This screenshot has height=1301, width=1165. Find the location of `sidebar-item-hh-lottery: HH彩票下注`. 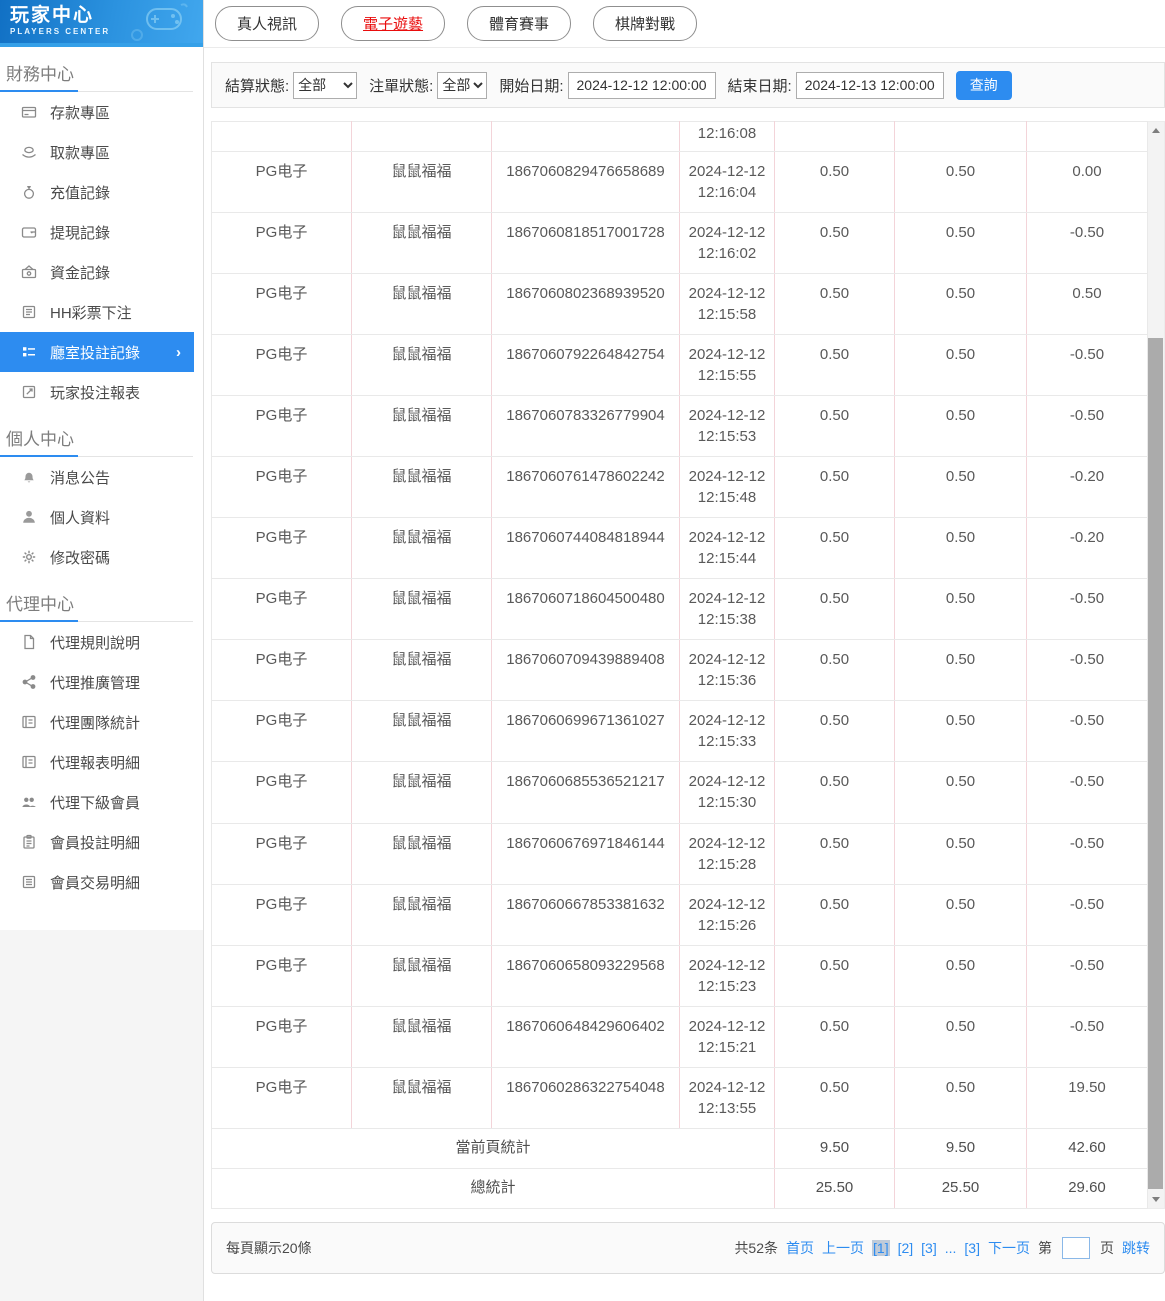

sidebar-item-hh-lottery: HH彩票下注 is located at coordinates (97, 312).